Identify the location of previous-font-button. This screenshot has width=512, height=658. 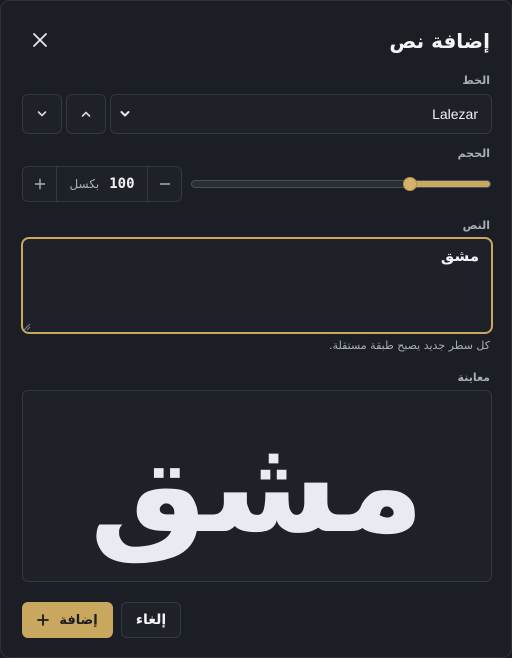
(86, 114).